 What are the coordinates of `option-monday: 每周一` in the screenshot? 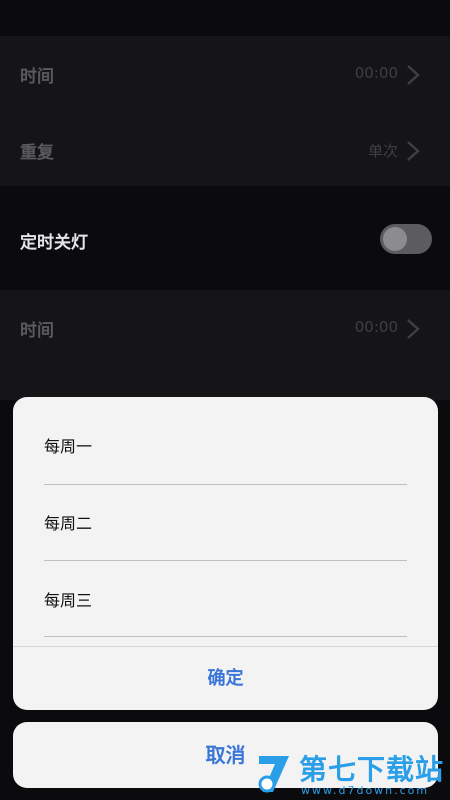 It's located at (225, 447).